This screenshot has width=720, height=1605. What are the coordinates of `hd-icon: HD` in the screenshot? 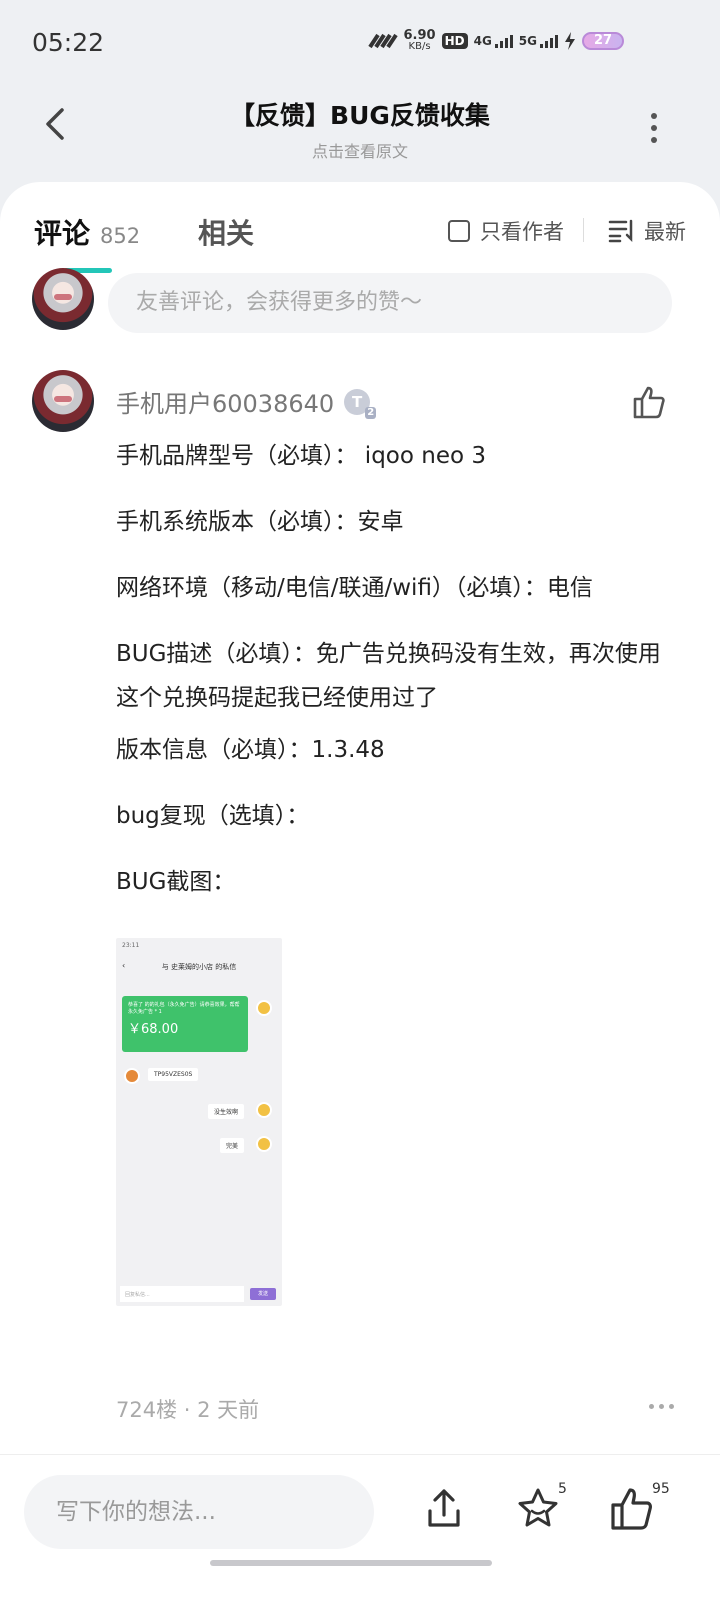 It's located at (454, 41).